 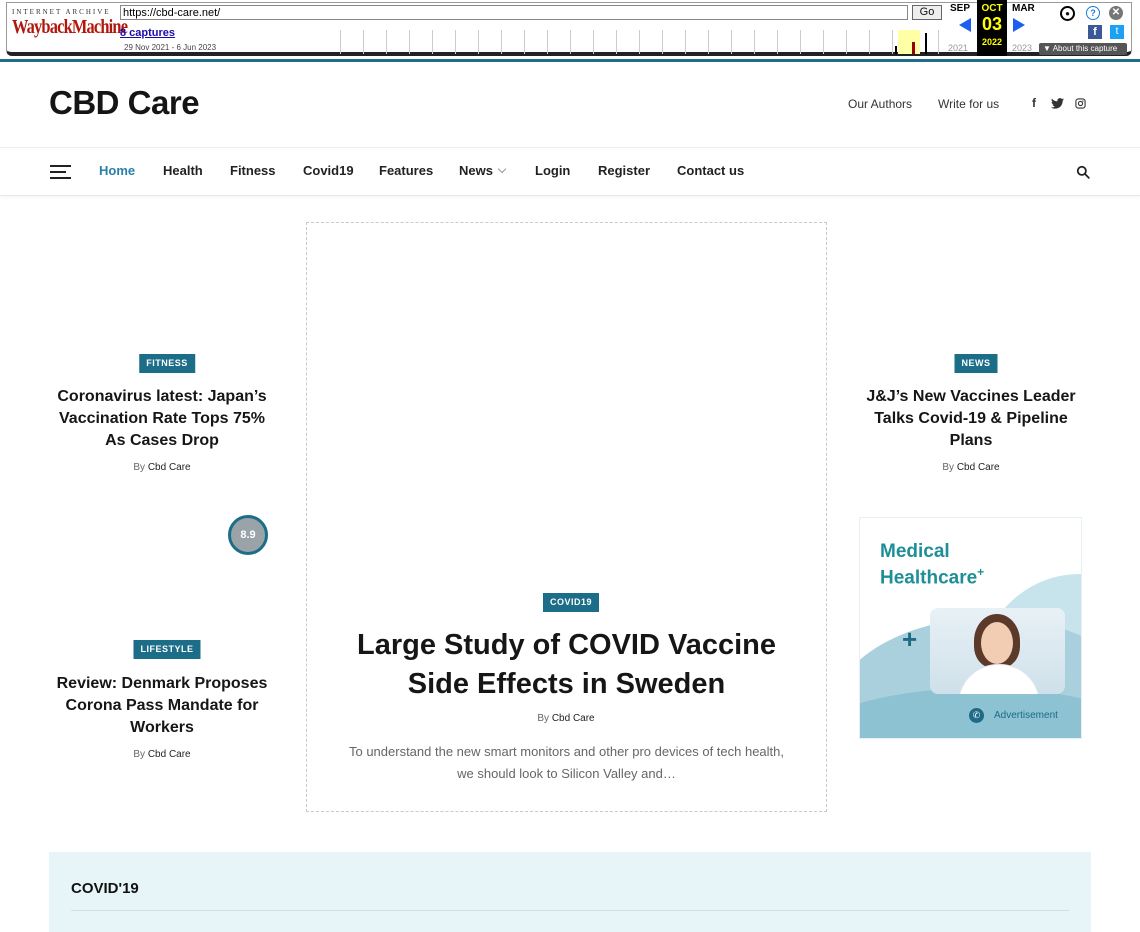 What do you see at coordinates (1019, 25) in the screenshot?
I see `wayback-next-arrow-icon` at bounding box center [1019, 25].